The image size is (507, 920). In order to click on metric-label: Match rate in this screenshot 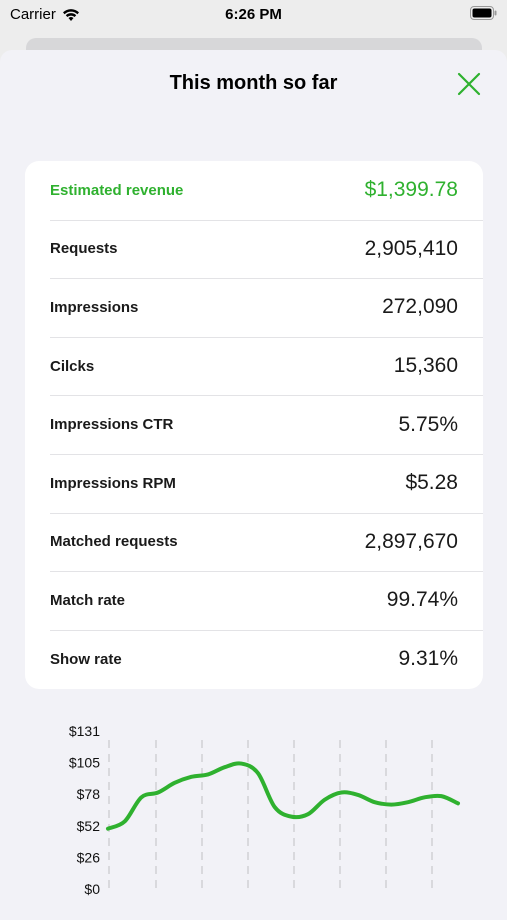, I will do `click(88, 600)`.